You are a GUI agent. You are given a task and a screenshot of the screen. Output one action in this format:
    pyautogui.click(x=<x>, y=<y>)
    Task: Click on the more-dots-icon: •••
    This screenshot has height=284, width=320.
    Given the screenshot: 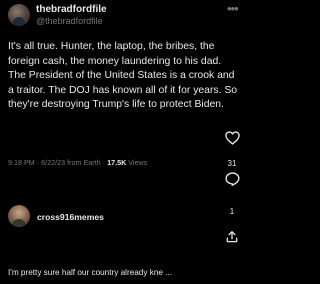 What is the action you would take?
    pyautogui.click(x=233, y=9)
    